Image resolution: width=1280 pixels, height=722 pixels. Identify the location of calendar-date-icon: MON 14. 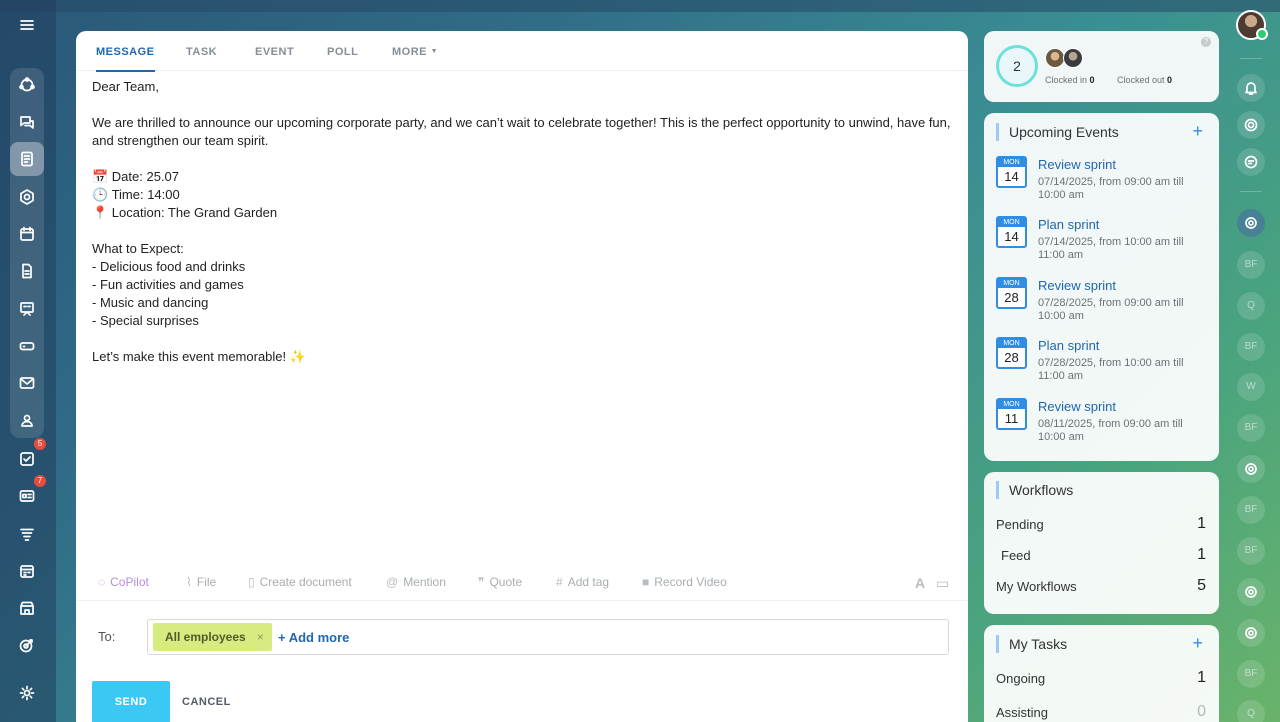
(1011, 172).